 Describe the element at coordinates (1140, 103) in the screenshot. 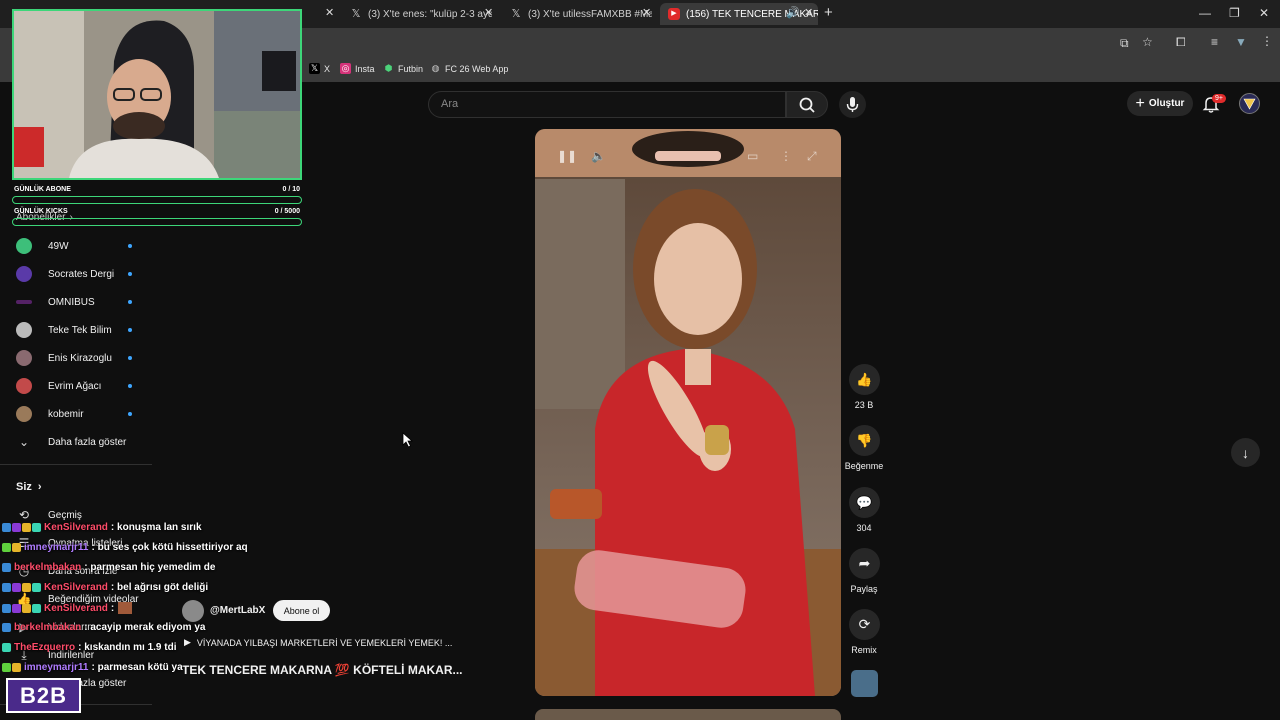

I see `plus-icon: +` at that location.